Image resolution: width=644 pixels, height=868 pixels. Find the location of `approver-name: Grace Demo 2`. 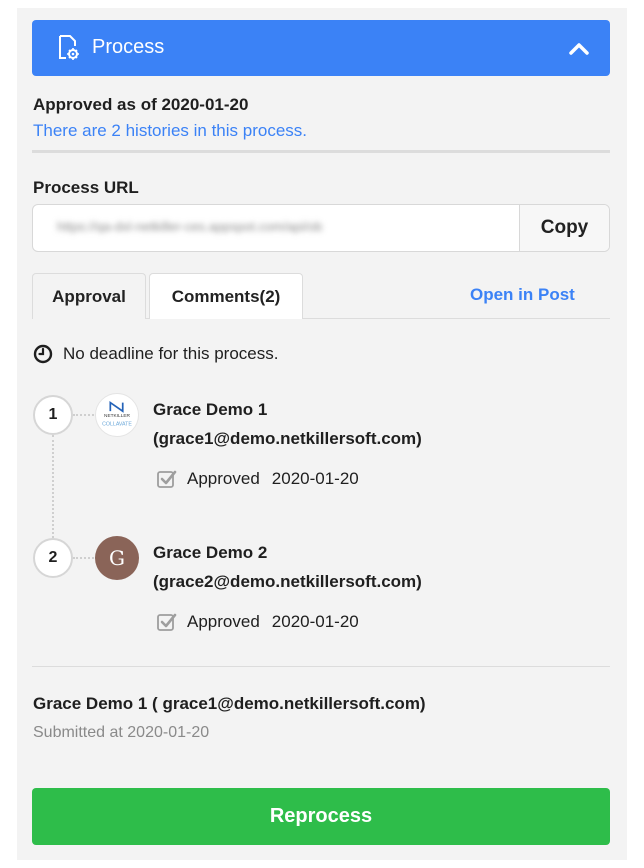

approver-name: Grace Demo 2 is located at coordinates (210, 552).